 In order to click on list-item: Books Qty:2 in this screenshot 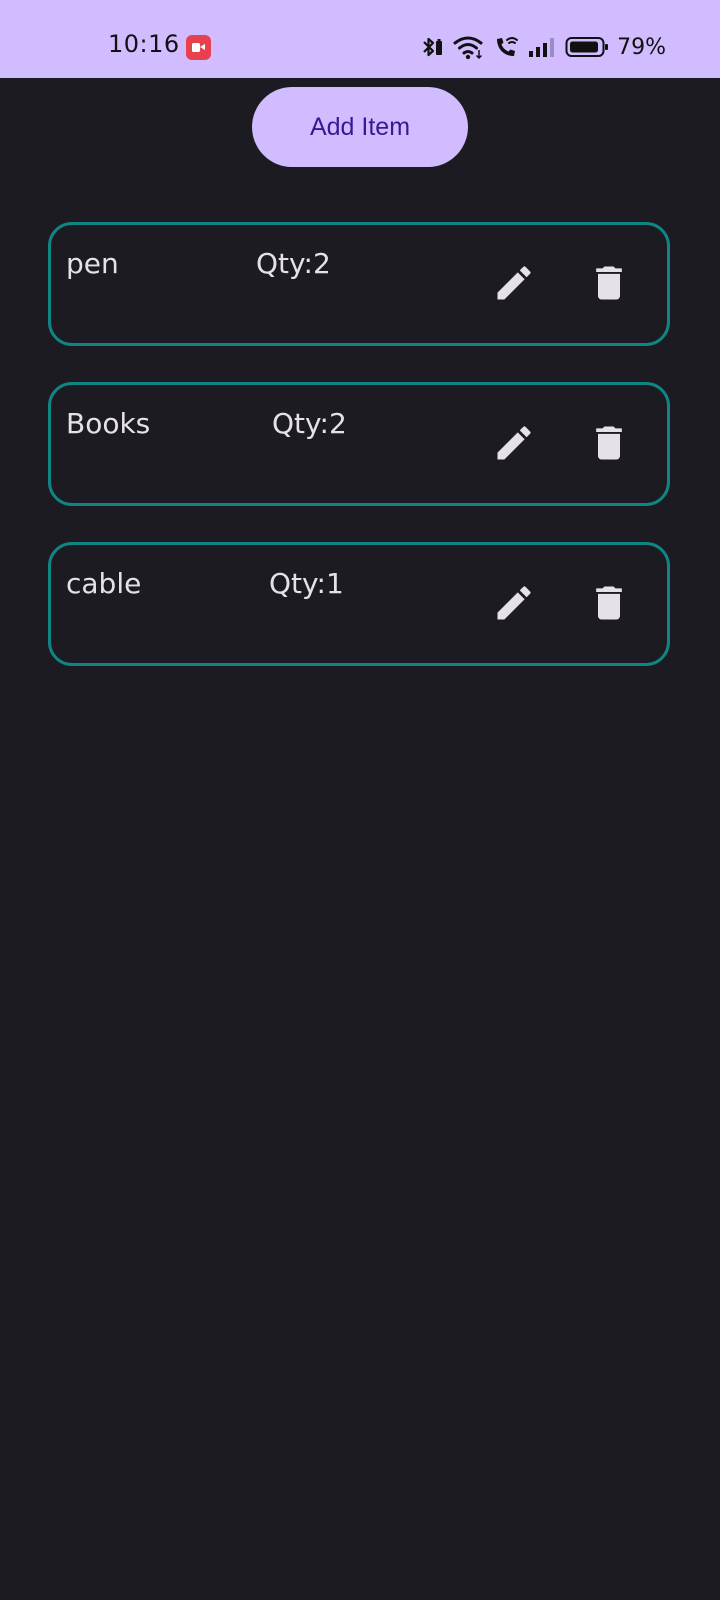, I will do `click(359, 444)`.